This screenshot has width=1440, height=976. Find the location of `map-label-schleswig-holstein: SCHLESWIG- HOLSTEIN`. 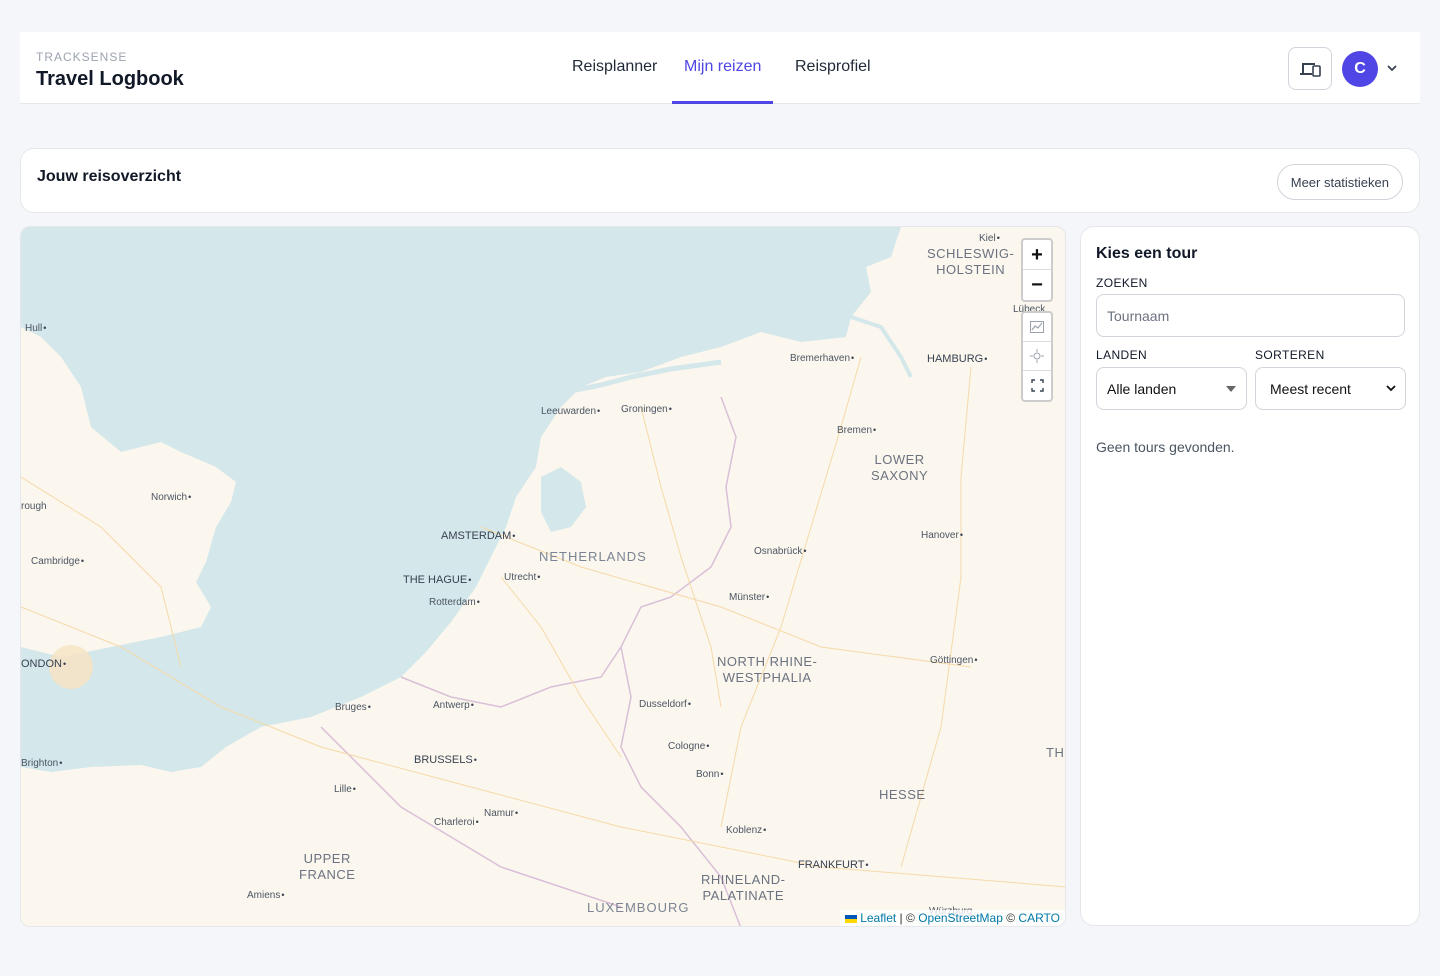

map-label-schleswig-holstein: SCHLESWIG- HOLSTEIN is located at coordinates (971, 261).